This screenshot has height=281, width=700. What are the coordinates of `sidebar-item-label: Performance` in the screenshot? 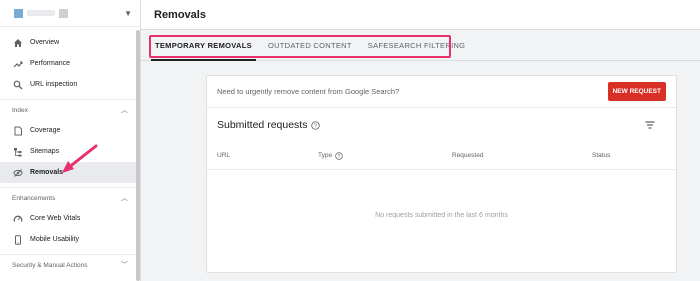 It's located at (50, 63).